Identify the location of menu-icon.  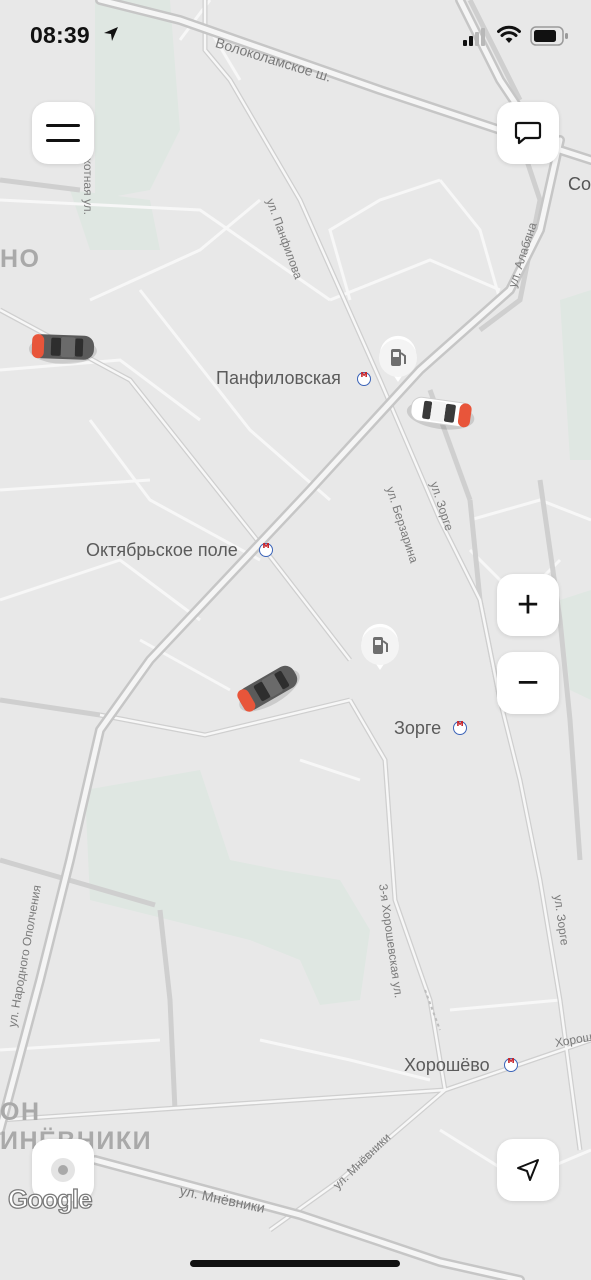
(63, 133).